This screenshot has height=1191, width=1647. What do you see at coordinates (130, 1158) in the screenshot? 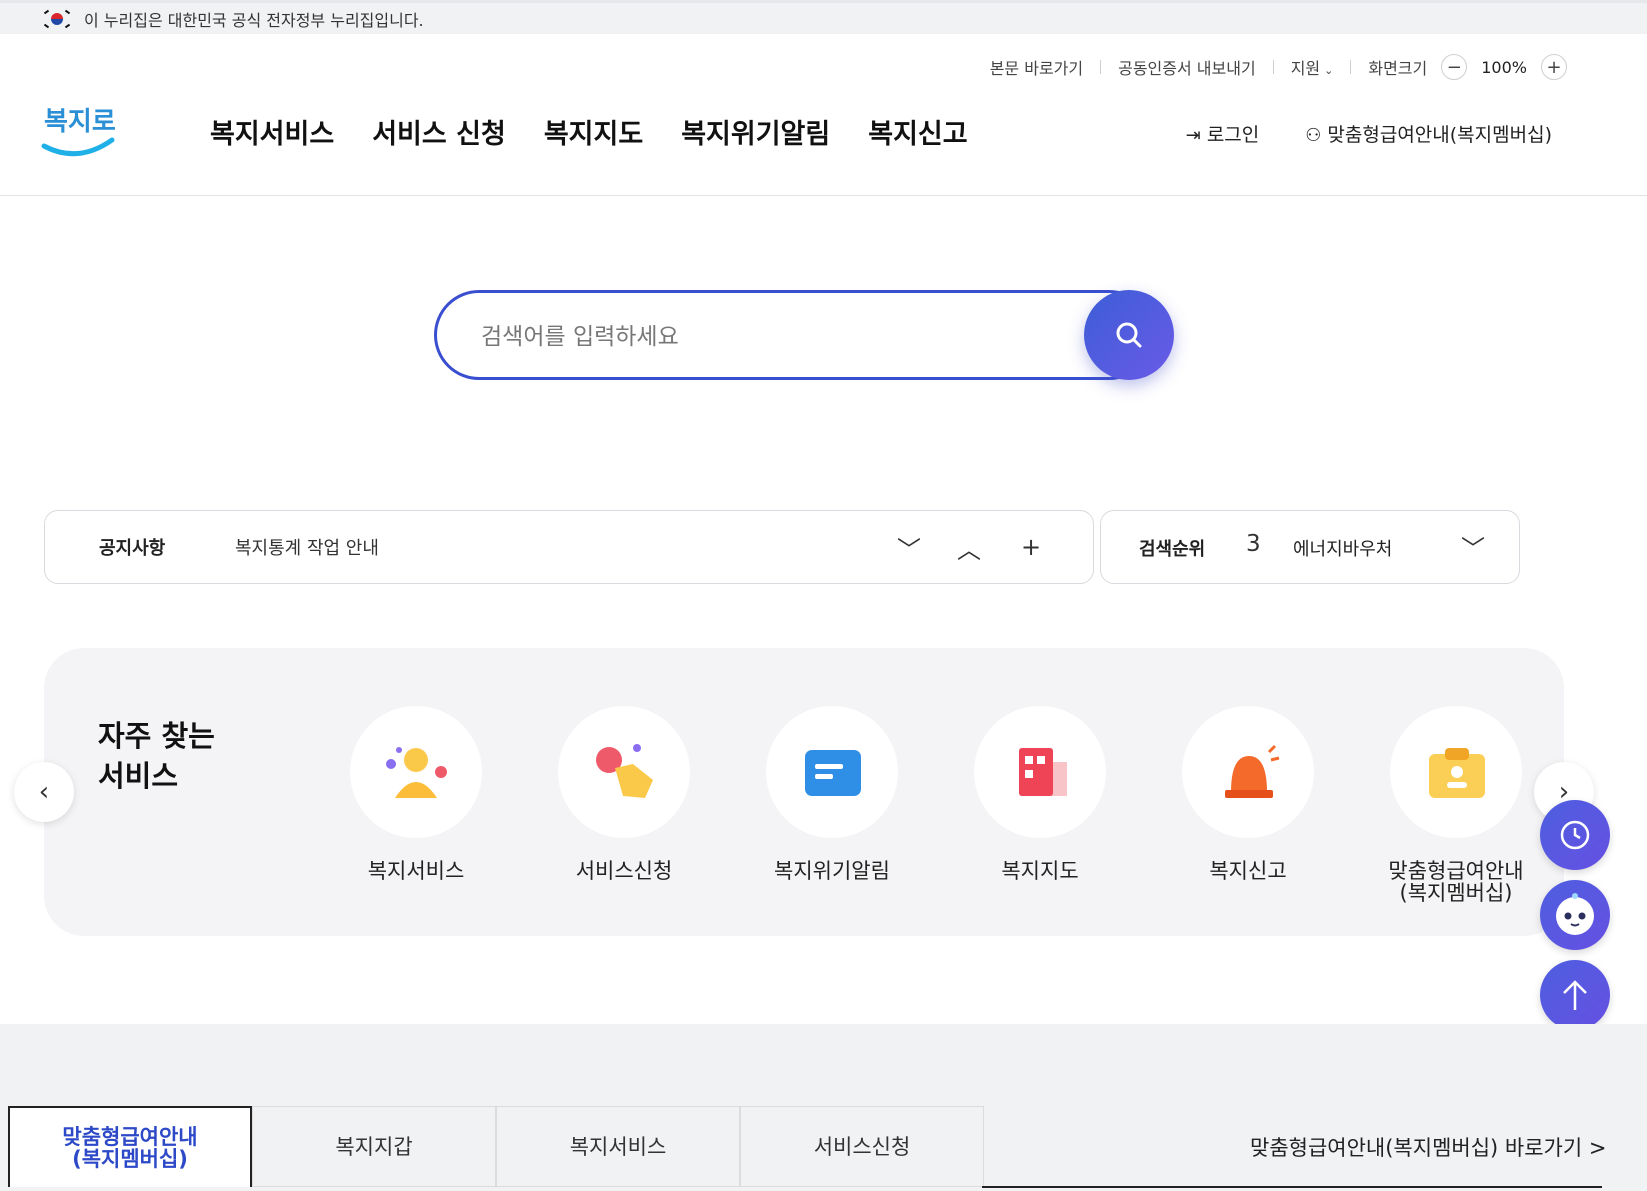
I see `tab-label-line2: (복지멤버십)` at bounding box center [130, 1158].